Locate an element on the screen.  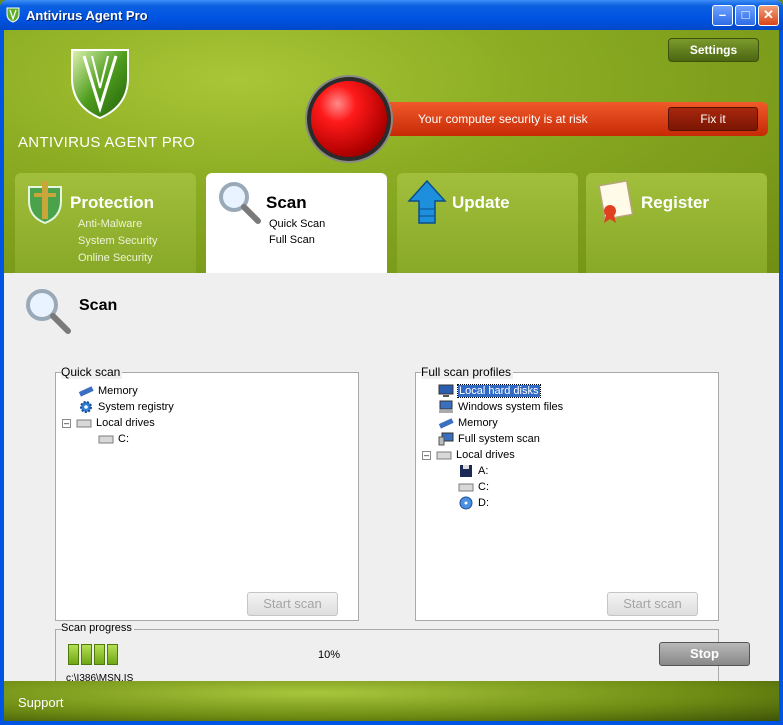
tab-subitem-system-security: System Security is located at coordinates (117, 241).